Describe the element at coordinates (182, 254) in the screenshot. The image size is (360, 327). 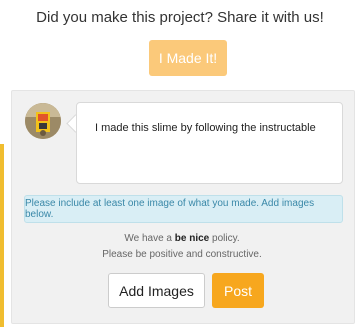
I see `policy-line-2: Please be positive and constructive.` at that location.